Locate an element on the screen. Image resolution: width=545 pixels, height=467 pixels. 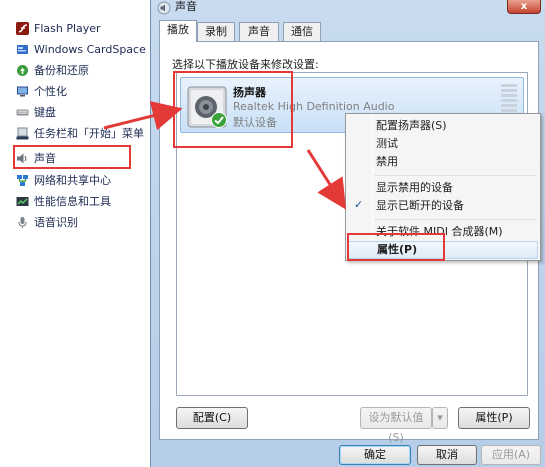
menu-disable: 禁用 is located at coordinates (443, 162).